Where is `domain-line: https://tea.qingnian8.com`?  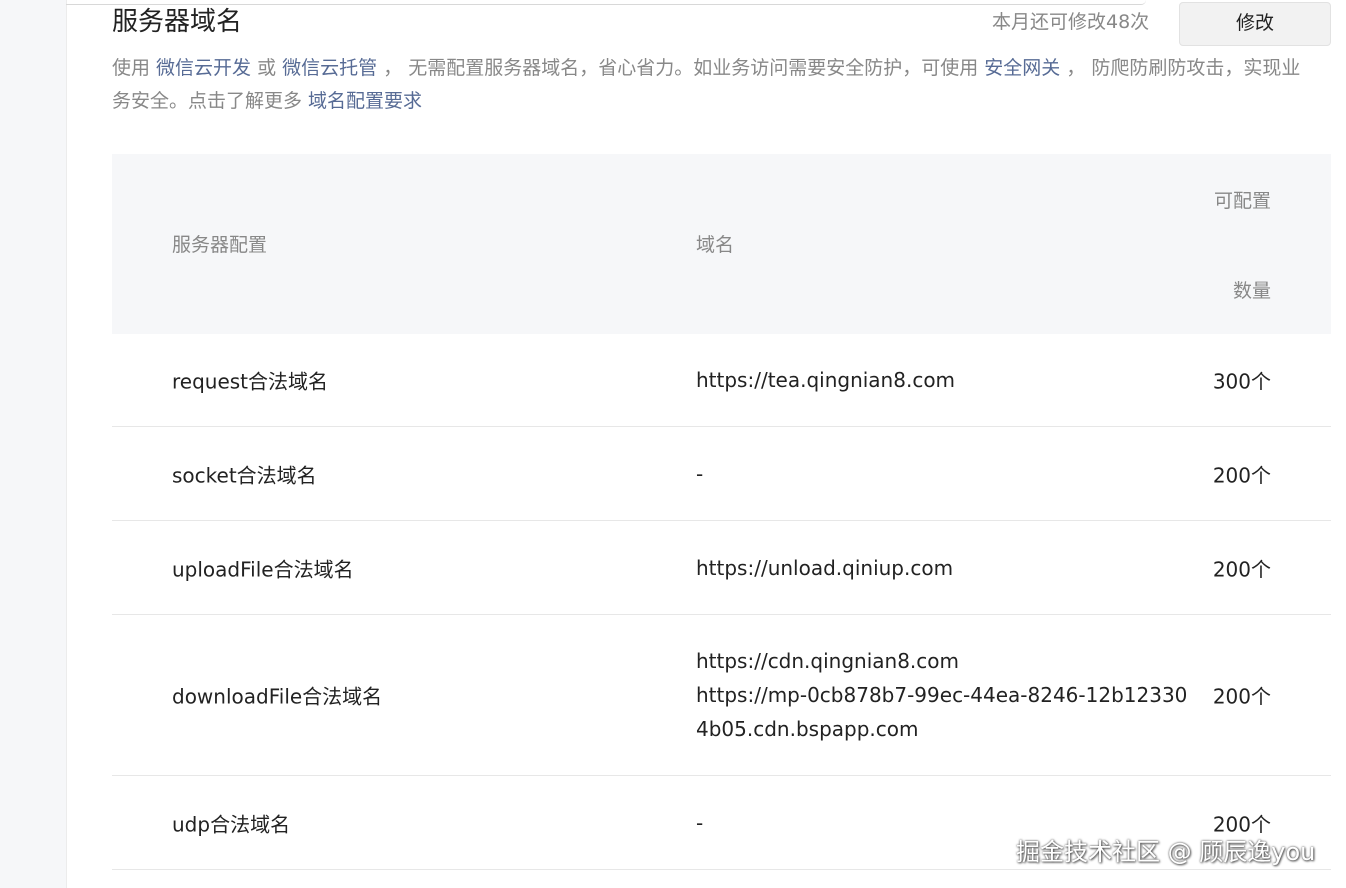
domain-line: https://tea.qingnian8.com is located at coordinates (826, 380).